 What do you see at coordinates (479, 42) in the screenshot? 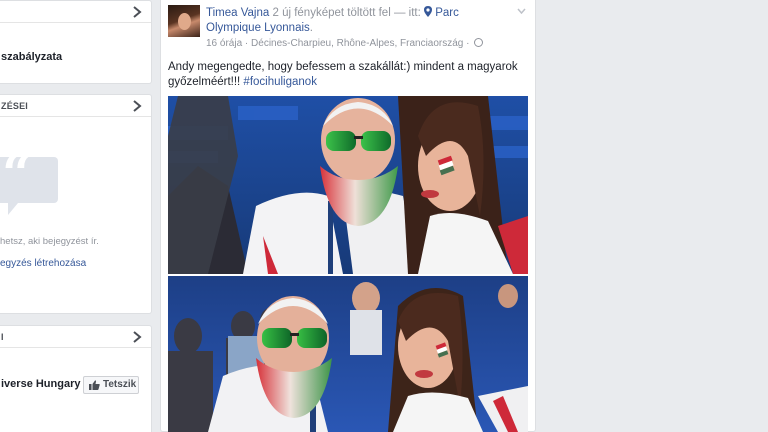
I see `globe-icon` at bounding box center [479, 42].